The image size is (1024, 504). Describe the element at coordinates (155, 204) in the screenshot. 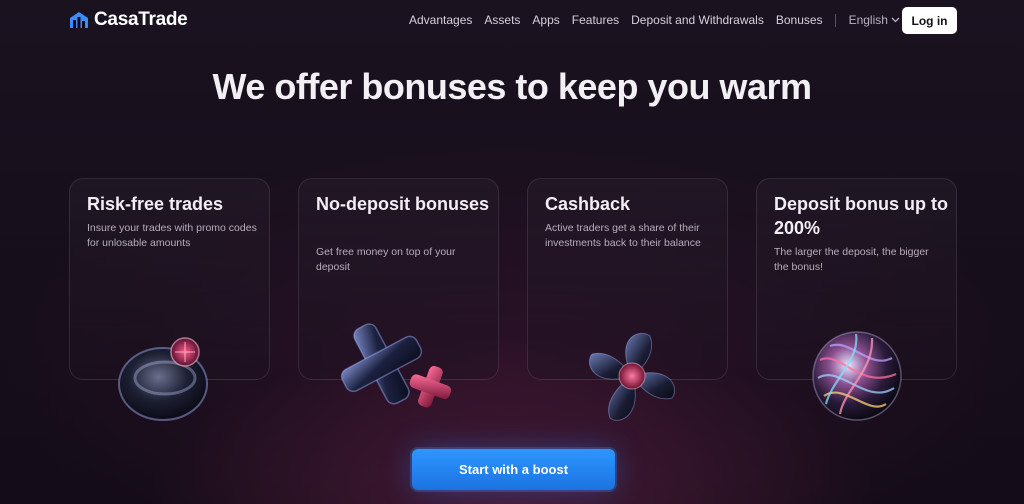

I see `card-title: Risk-free trades` at that location.